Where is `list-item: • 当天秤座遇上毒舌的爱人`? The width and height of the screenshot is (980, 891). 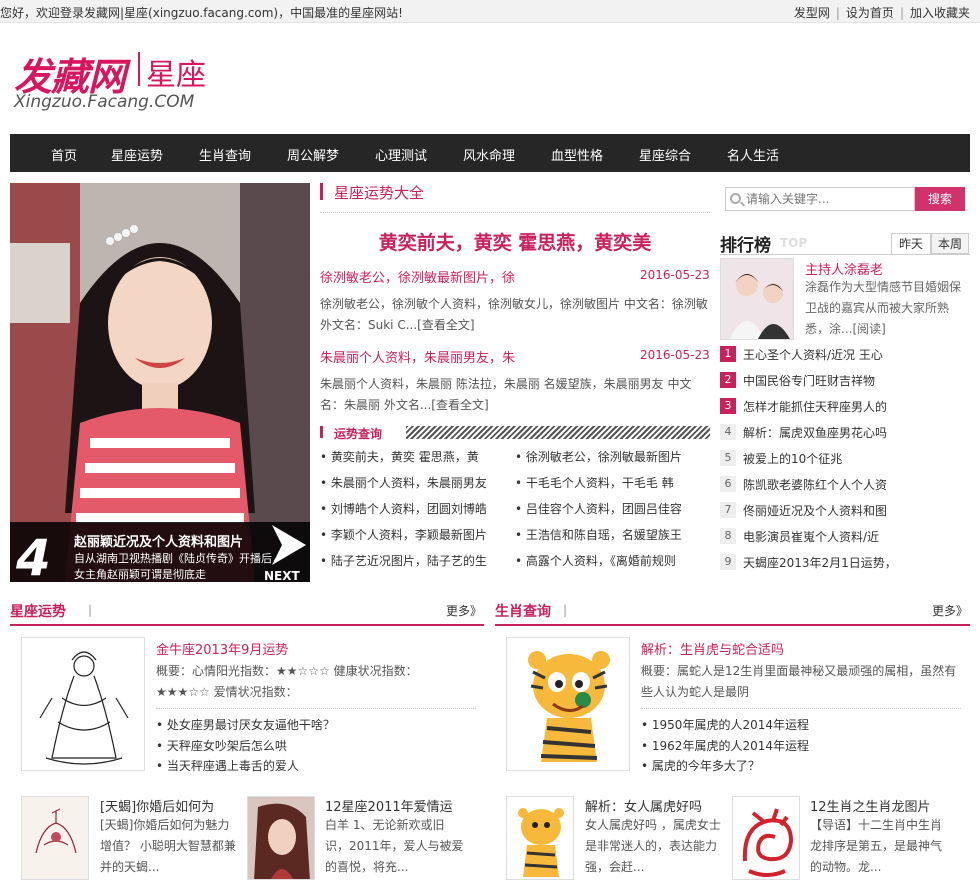 list-item: • 当天秤座遇上毒舌的爱人 is located at coordinates (227, 765).